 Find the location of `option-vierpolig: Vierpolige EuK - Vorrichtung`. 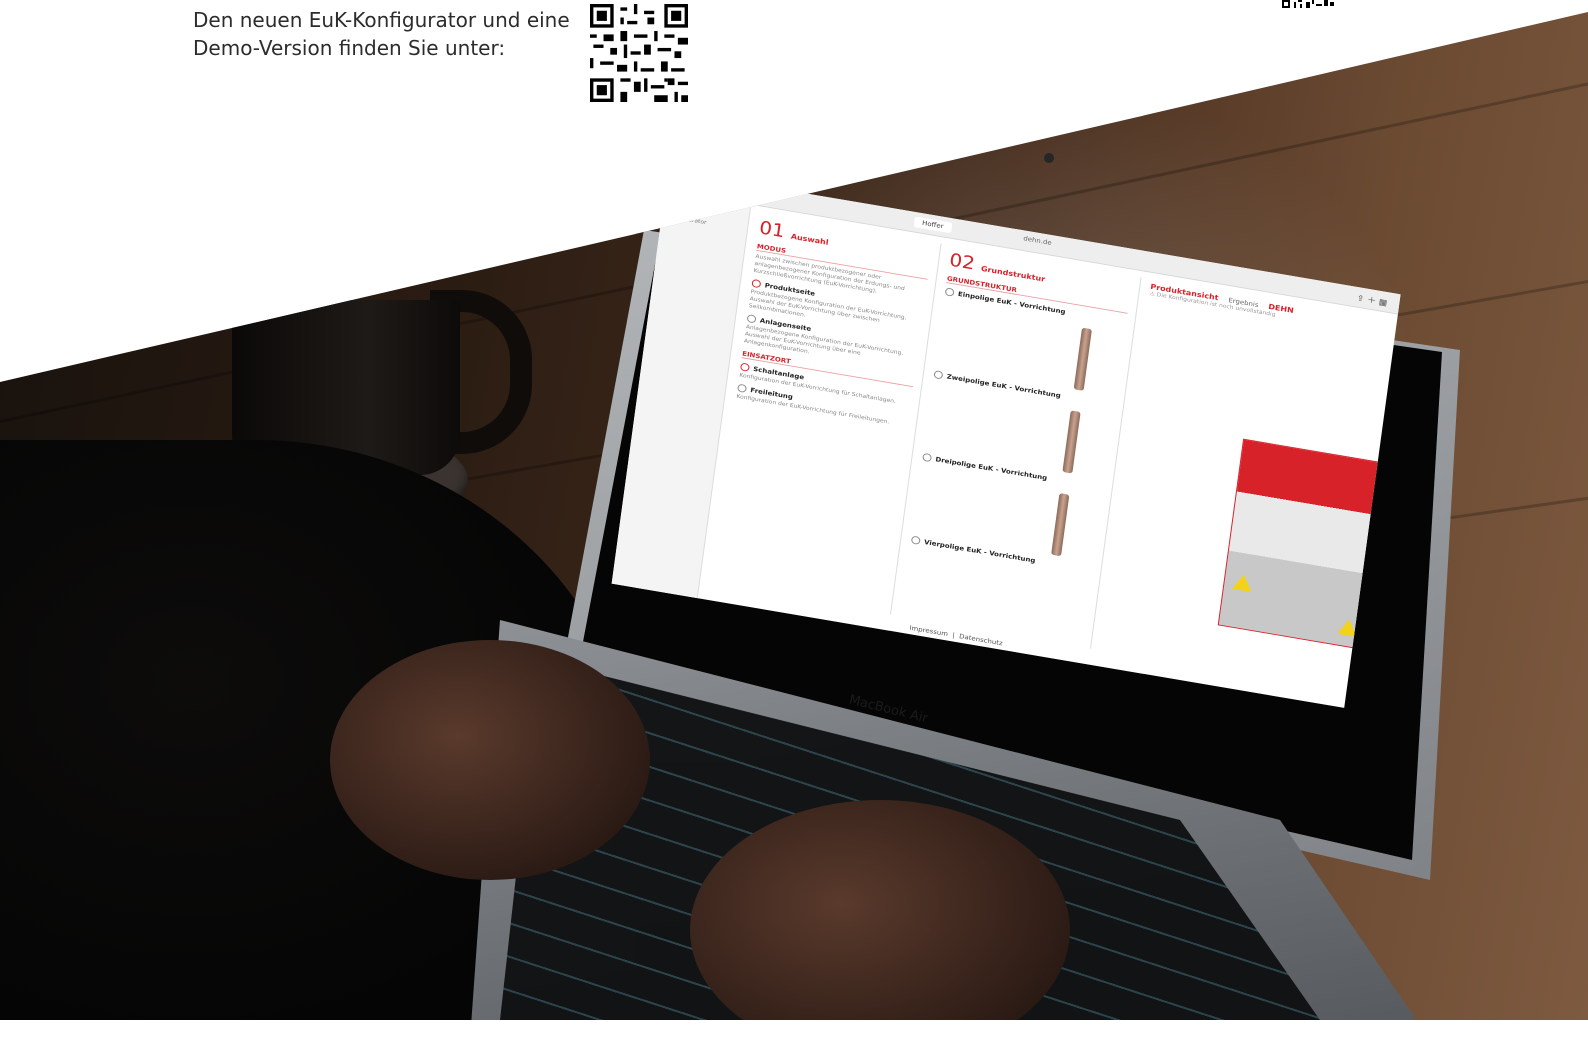

option-vierpolig: Vierpolige EuK - Vorrichtung is located at coordinates (1001, 555).